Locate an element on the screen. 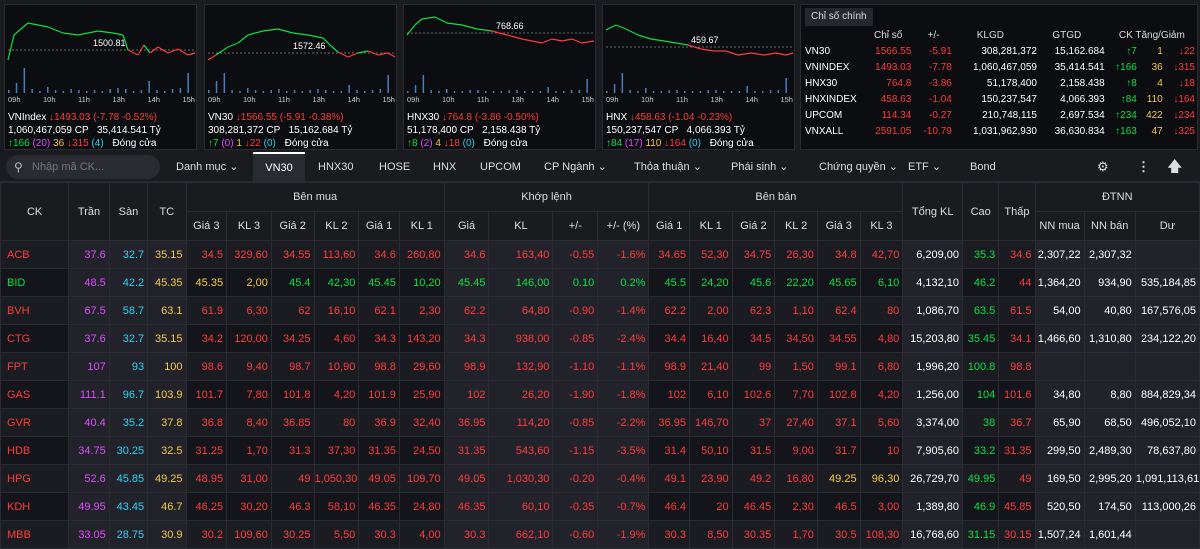  subheader-nn-b-n: NN bán is located at coordinates (1109, 226).